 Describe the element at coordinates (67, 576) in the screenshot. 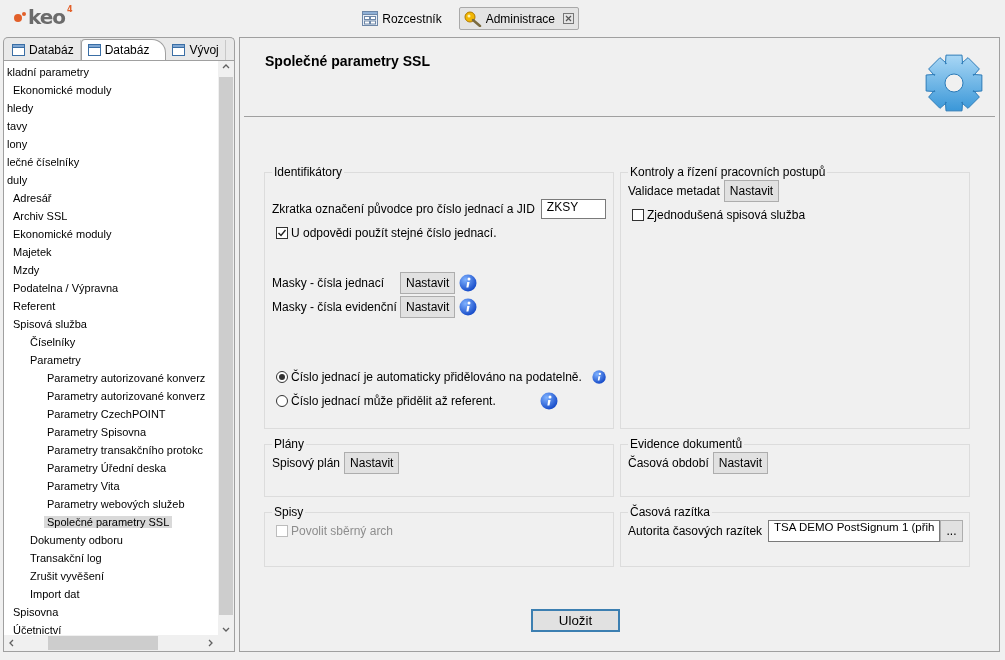

I see `tree-item: Zrušit vyvěšení` at that location.